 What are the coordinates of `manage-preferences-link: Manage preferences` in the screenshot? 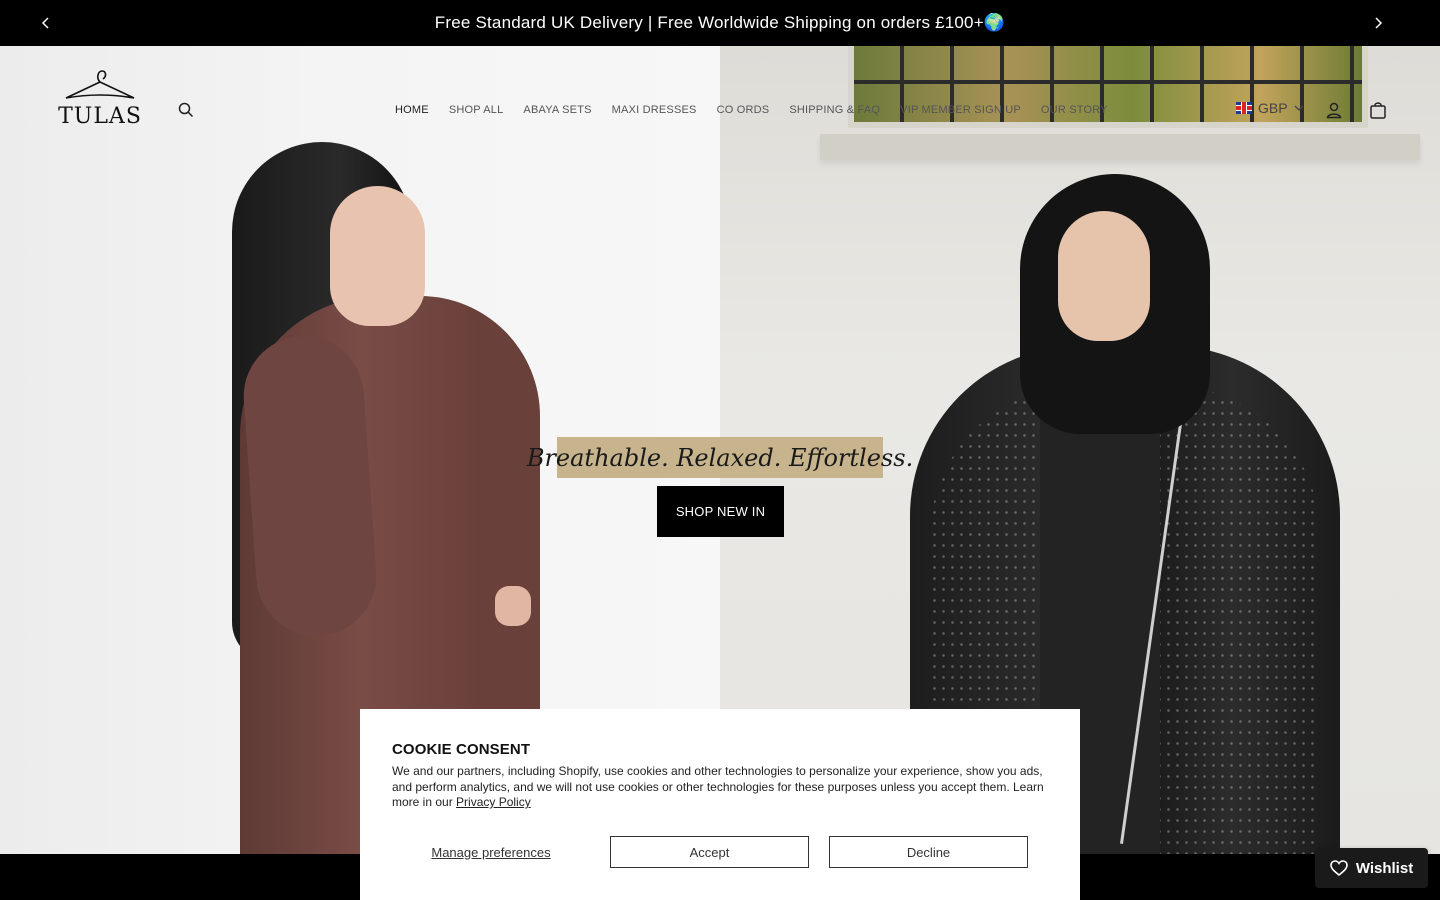 It's located at (491, 852).